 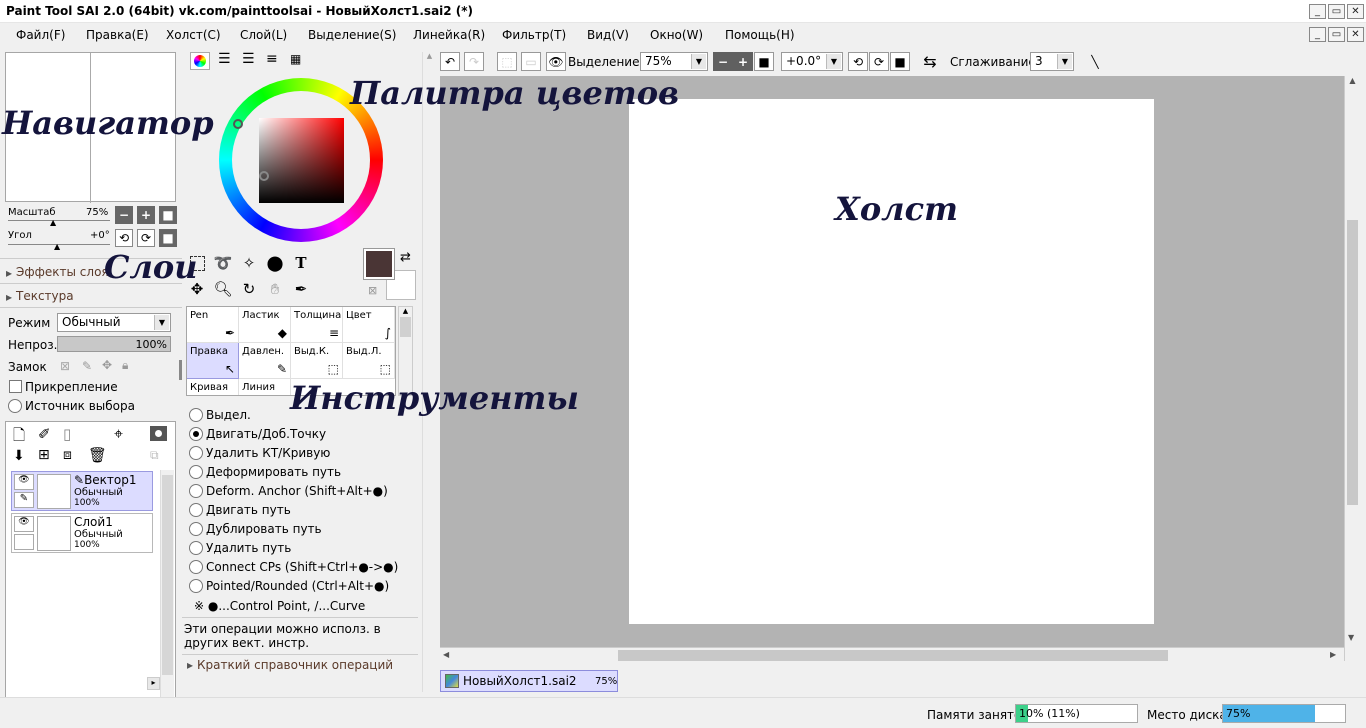 I want to click on brush-eraser: Ластик ◆, so click(x=265, y=325).